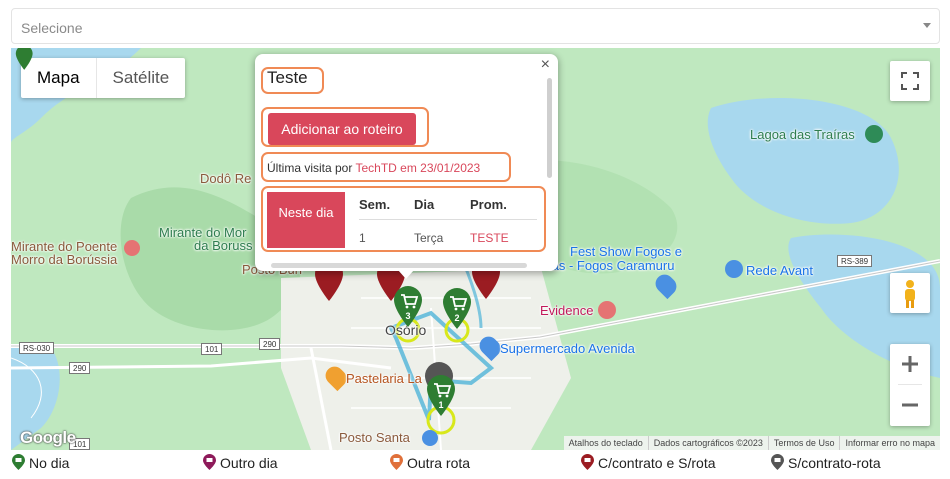 This screenshot has height=479, width=950. What do you see at coordinates (48, 438) in the screenshot?
I see `google-logo: Google` at bounding box center [48, 438].